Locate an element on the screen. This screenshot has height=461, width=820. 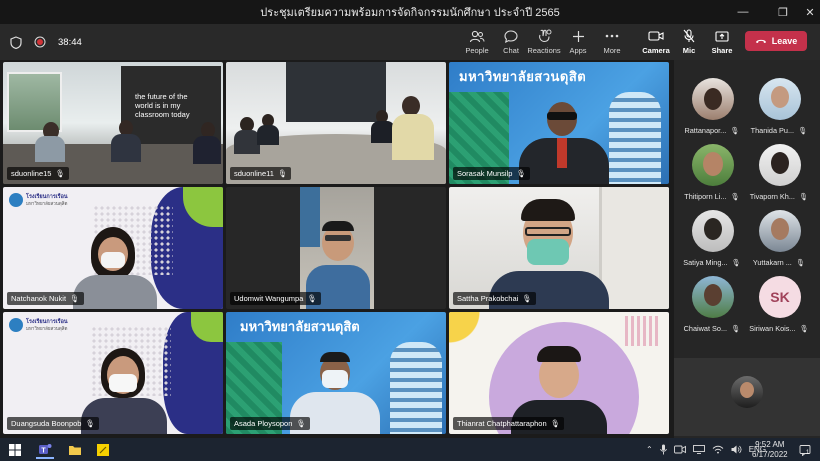
wall-corner is located at coordinates (634, 248).